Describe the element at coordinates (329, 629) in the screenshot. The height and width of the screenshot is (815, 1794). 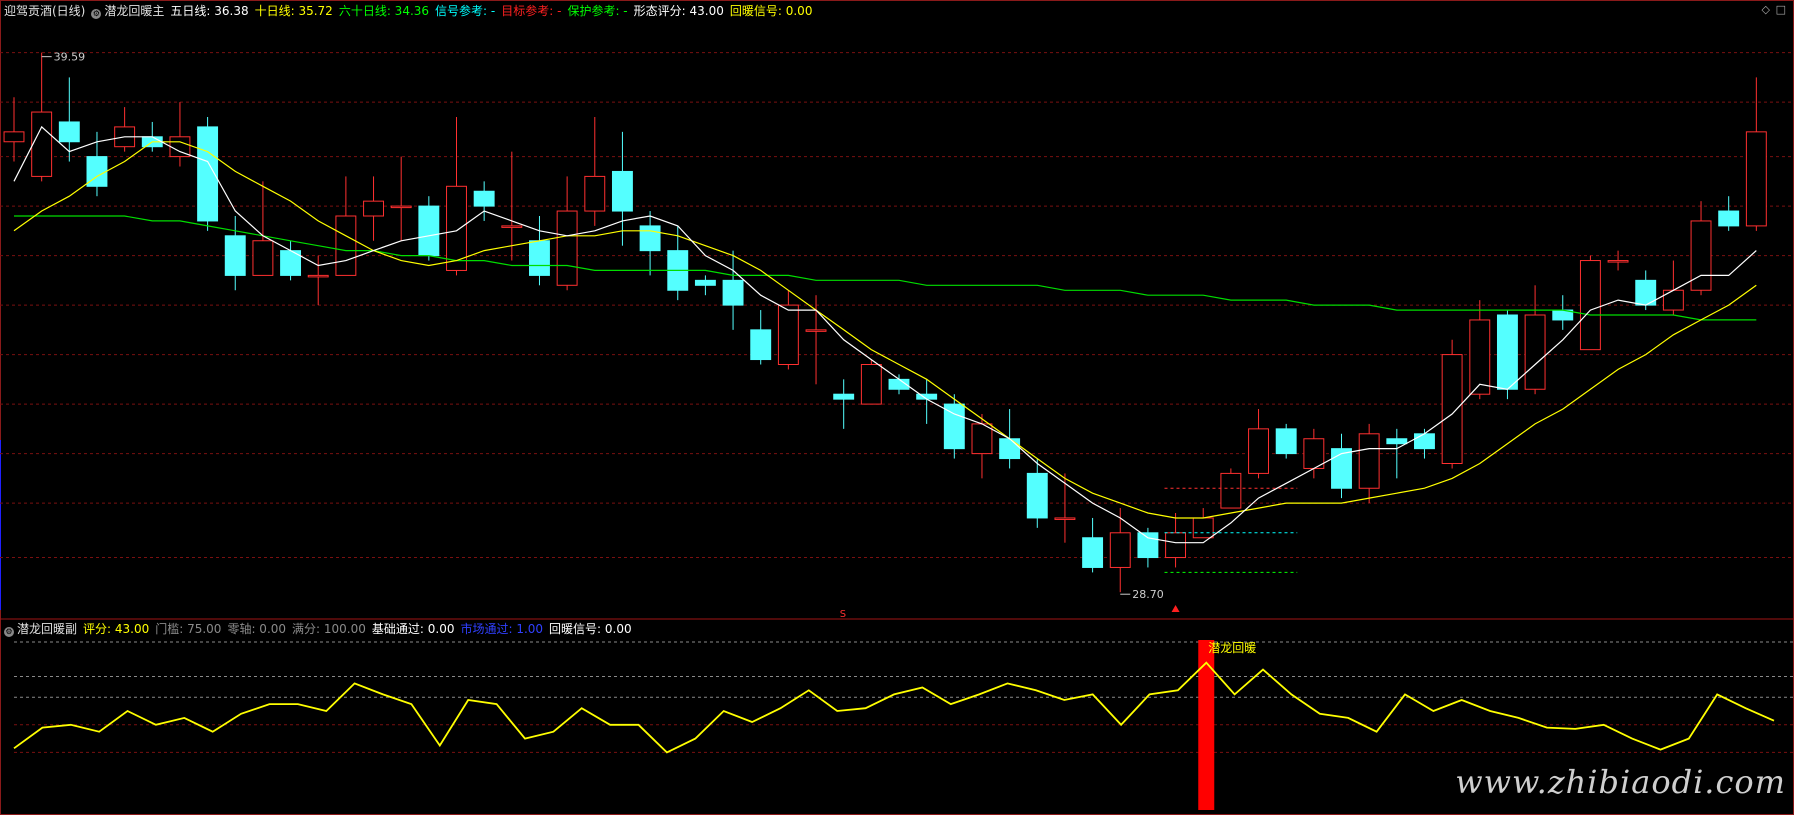
I see `sub-legend-item-3: 满分: 100.00` at that location.